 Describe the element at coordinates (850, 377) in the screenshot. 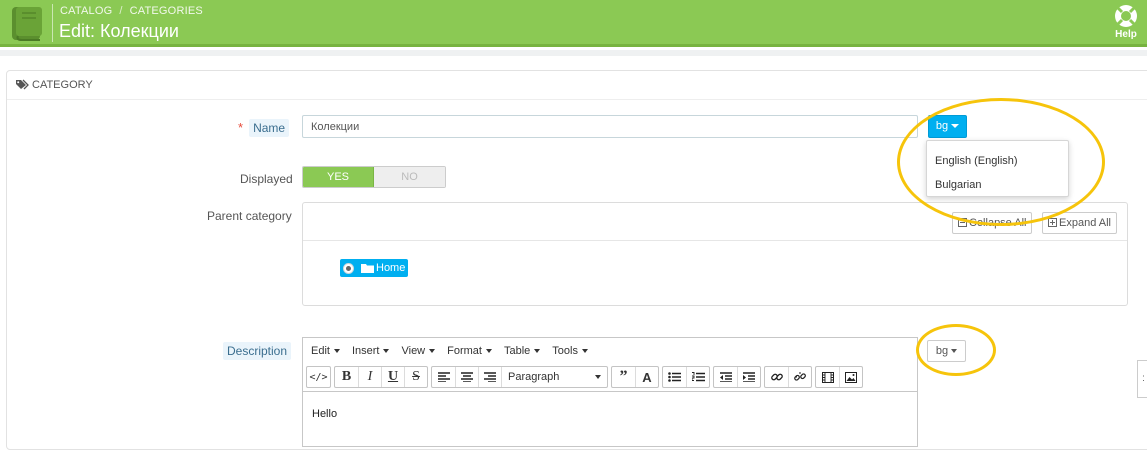

I see `image-icon` at that location.